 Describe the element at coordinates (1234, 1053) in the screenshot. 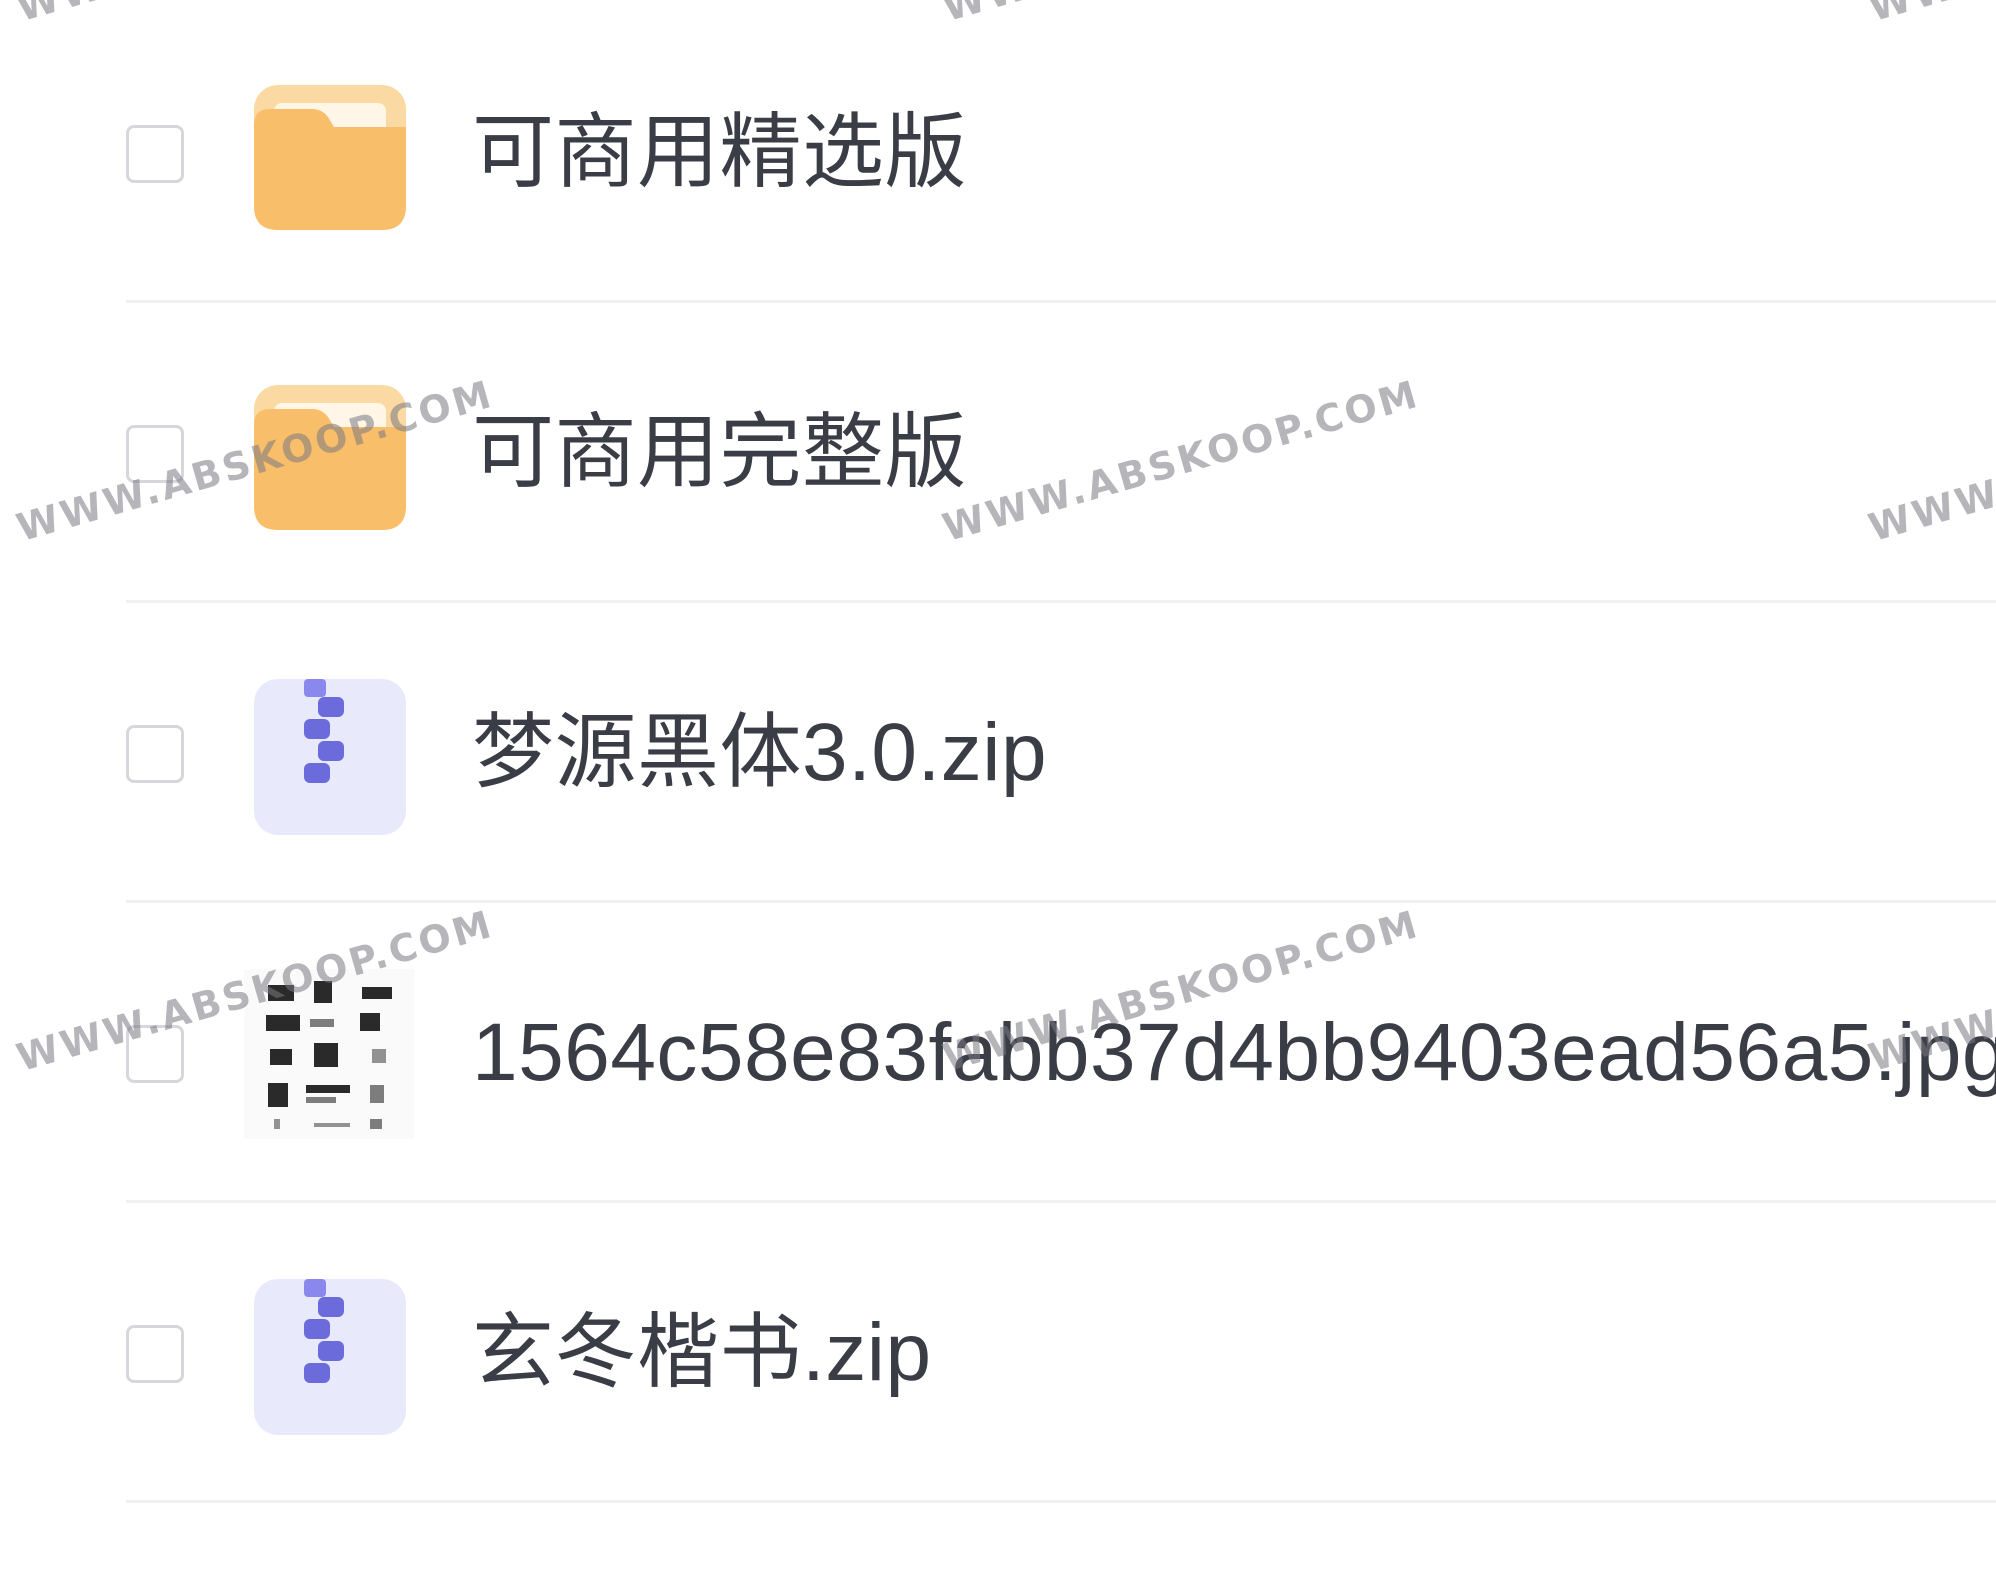

I see `file-name: 1564c58e83fabb37d4bb9403ead56a5.jpg` at that location.